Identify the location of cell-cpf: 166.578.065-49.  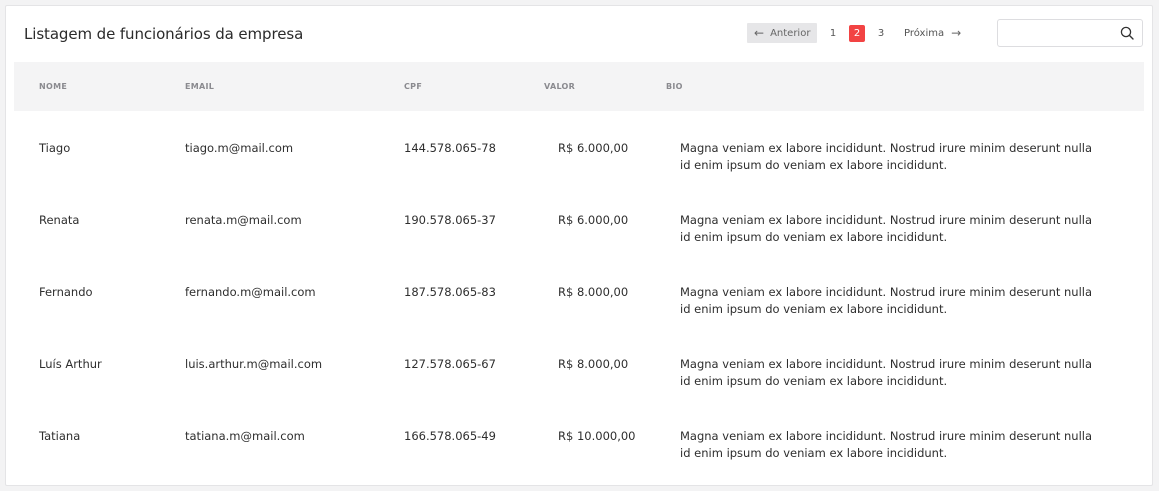
(450, 436).